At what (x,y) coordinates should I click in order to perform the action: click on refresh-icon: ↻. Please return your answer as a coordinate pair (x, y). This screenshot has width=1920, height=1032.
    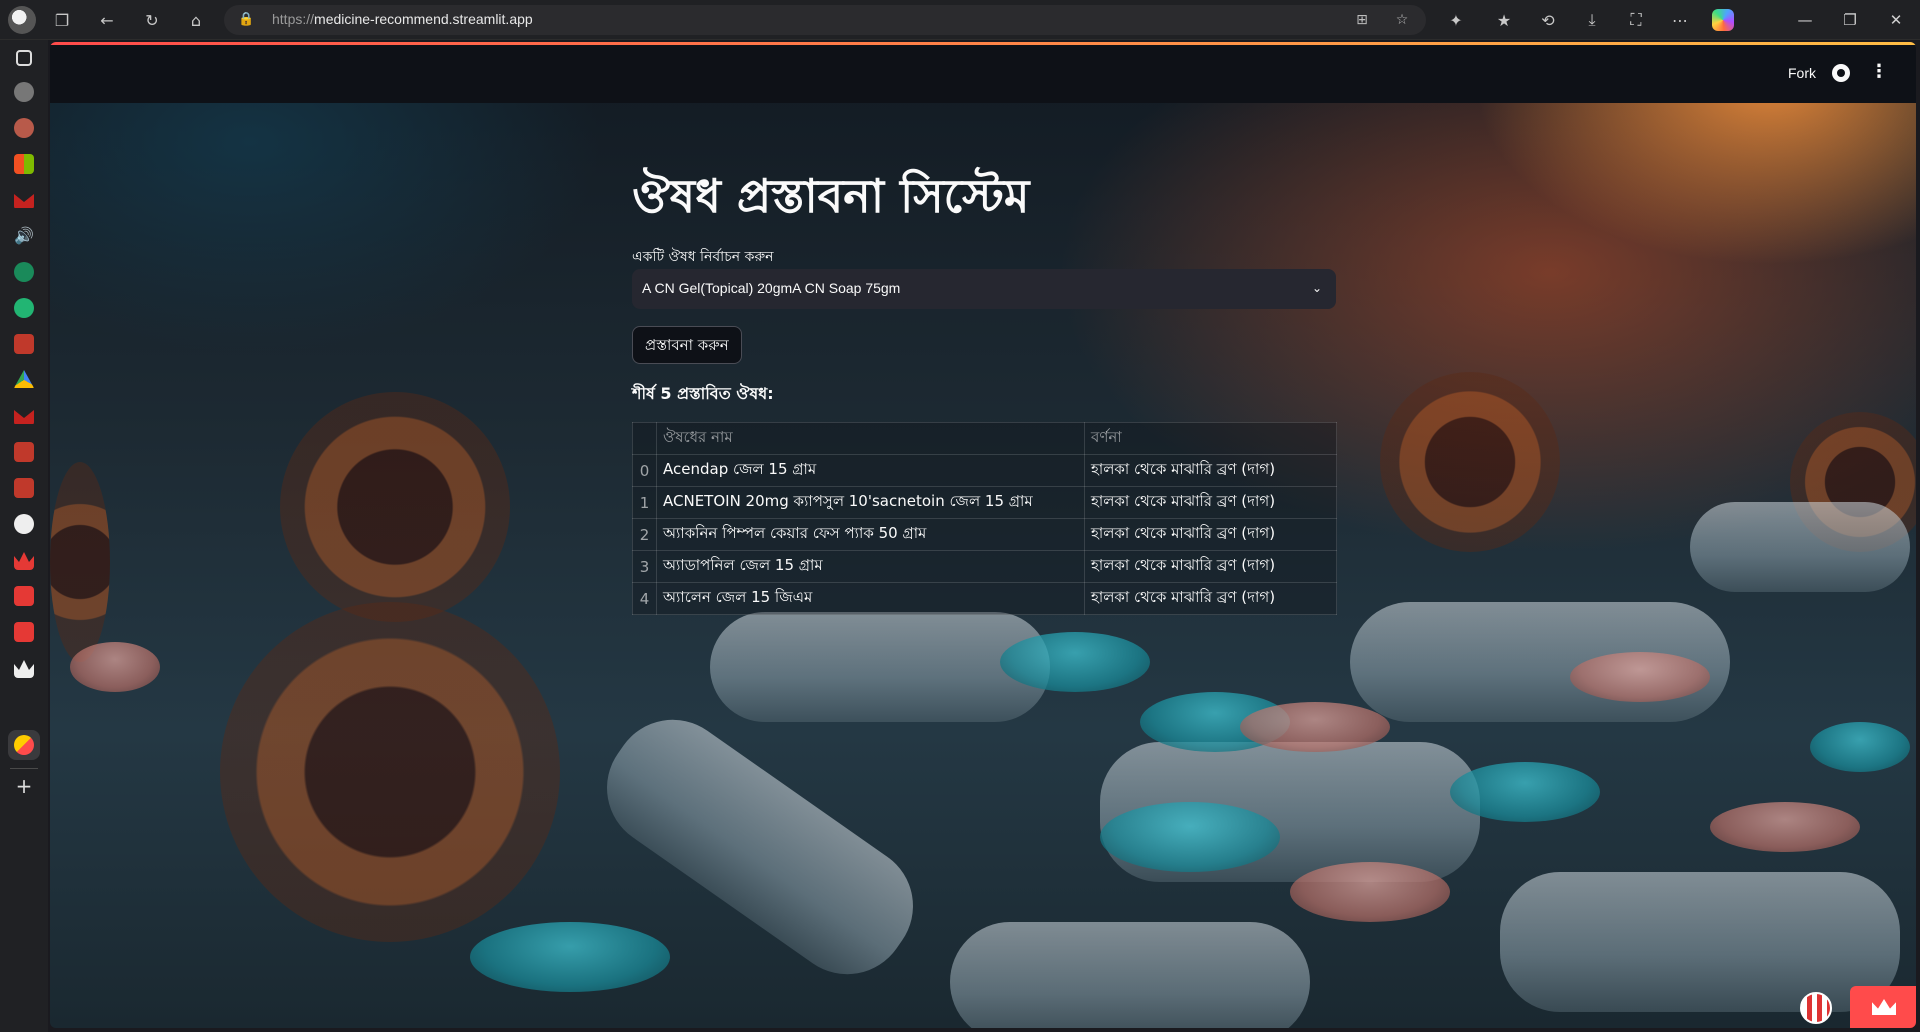
    Looking at the image, I should click on (152, 20).